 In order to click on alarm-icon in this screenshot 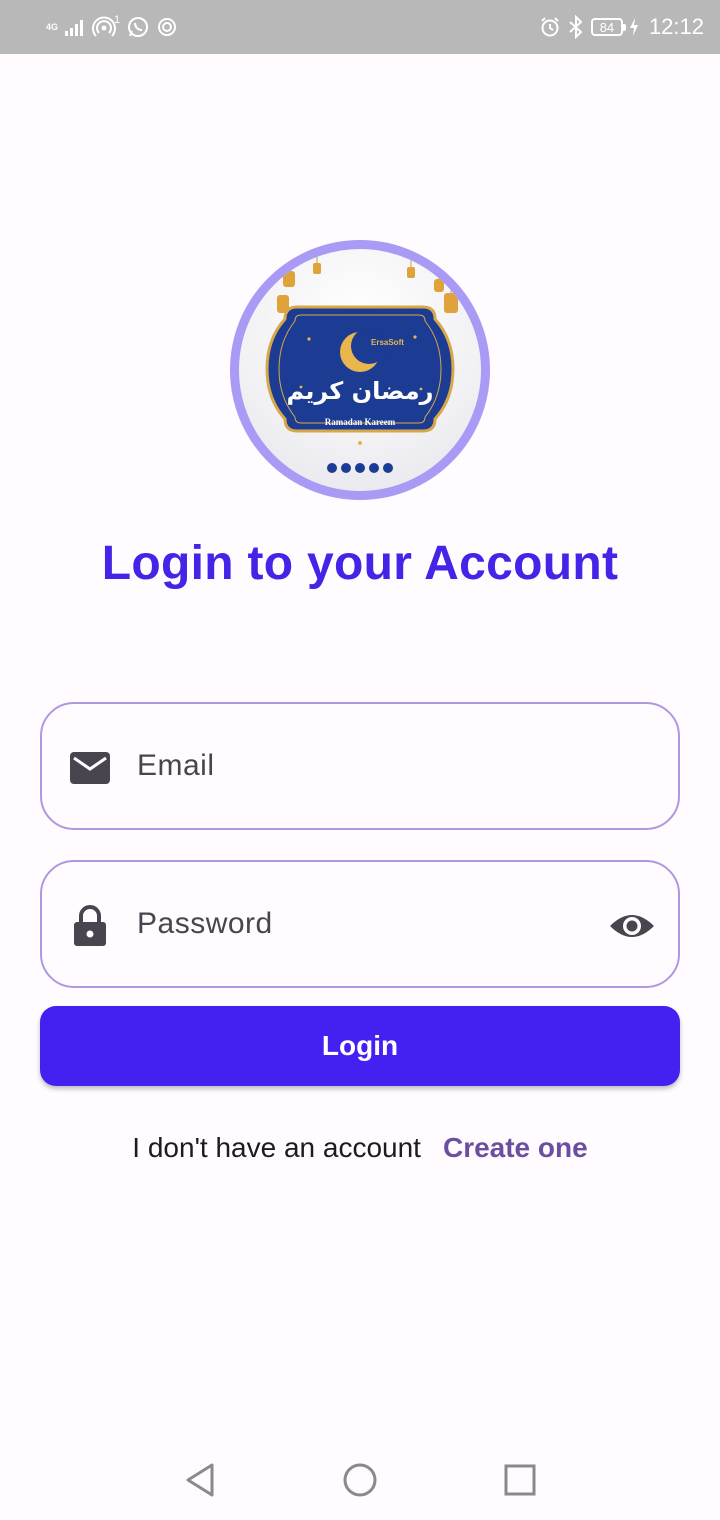, I will do `click(550, 27)`.